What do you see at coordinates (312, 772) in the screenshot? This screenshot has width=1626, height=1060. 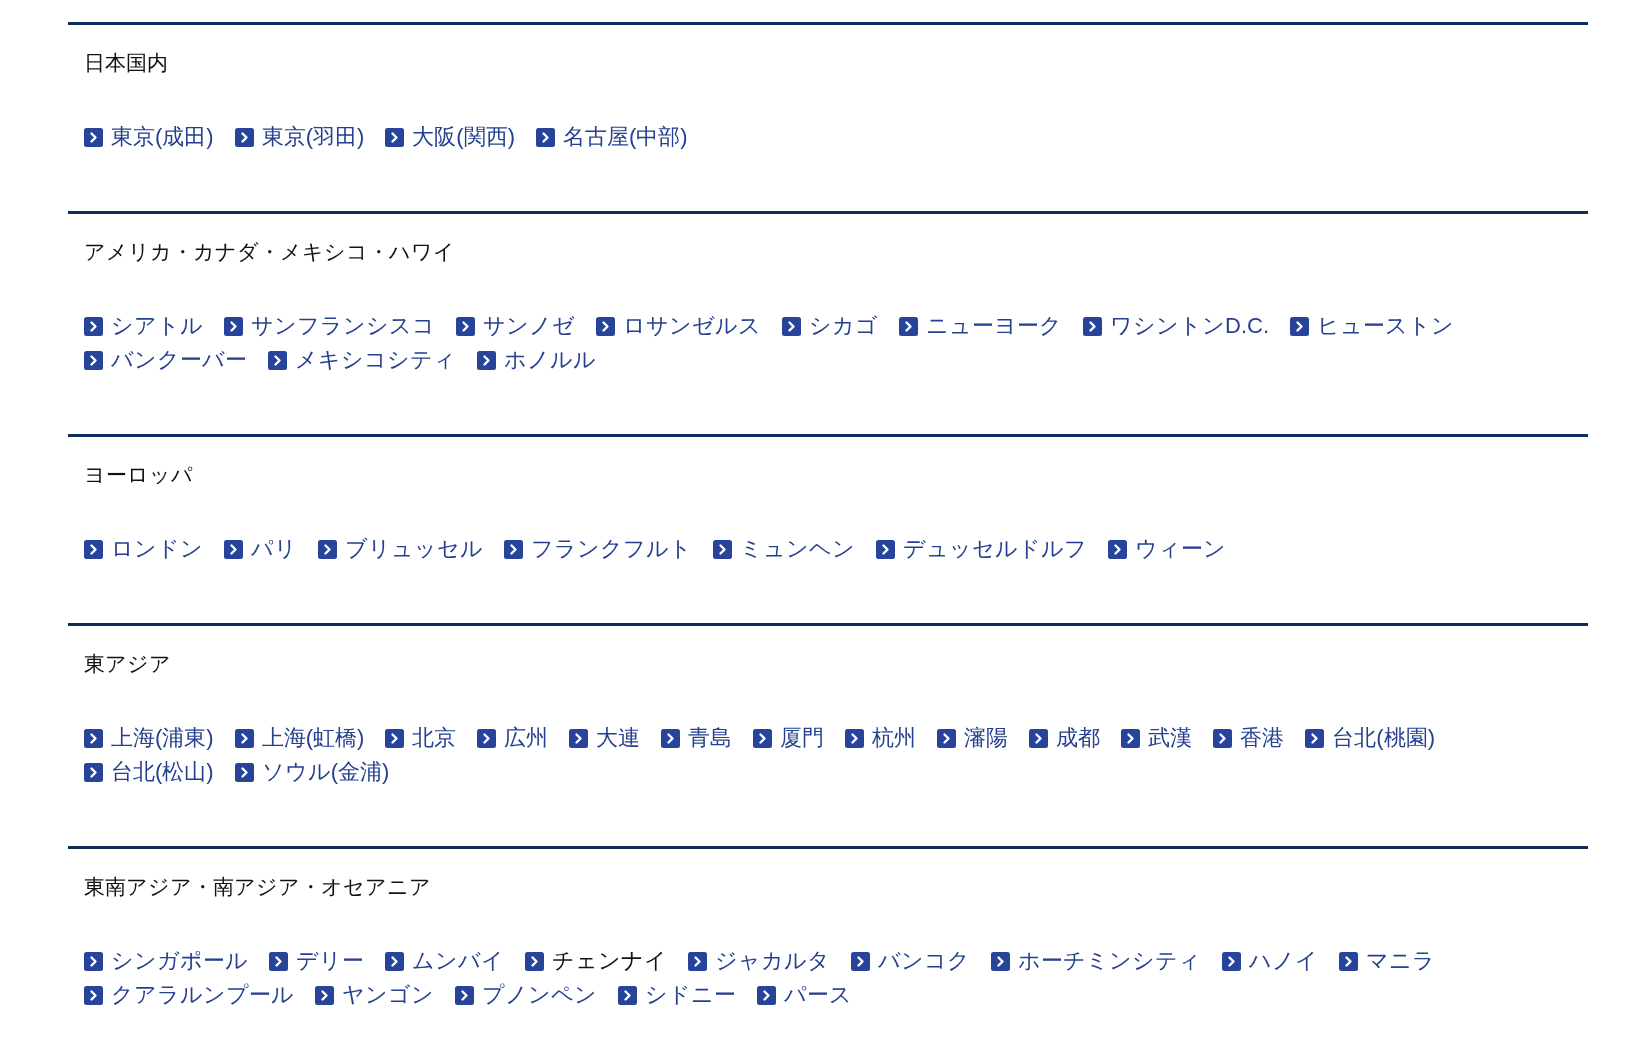 I see `city-link: ソウル(金浦)` at bounding box center [312, 772].